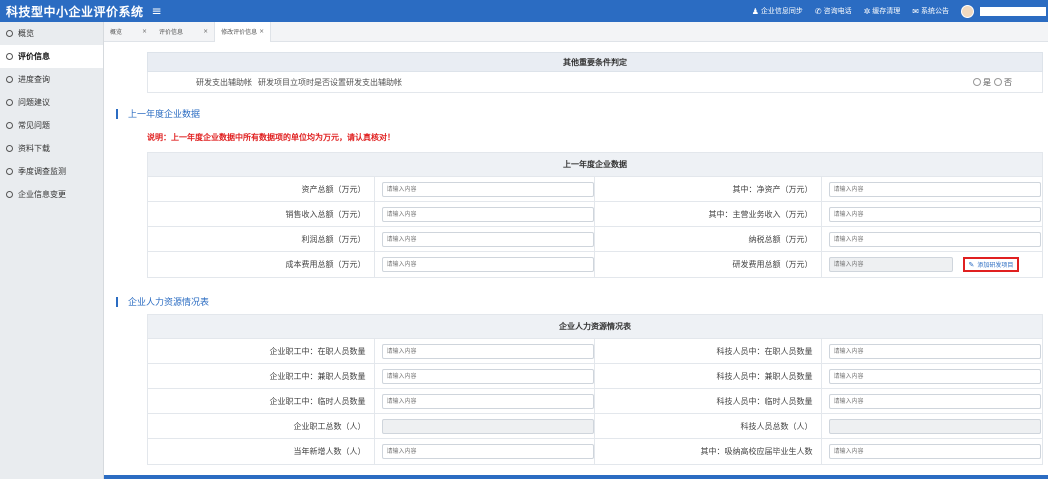 The width and height of the screenshot is (1048, 479). I want to click on menu-toggle-icon: ≡, so click(157, 11).